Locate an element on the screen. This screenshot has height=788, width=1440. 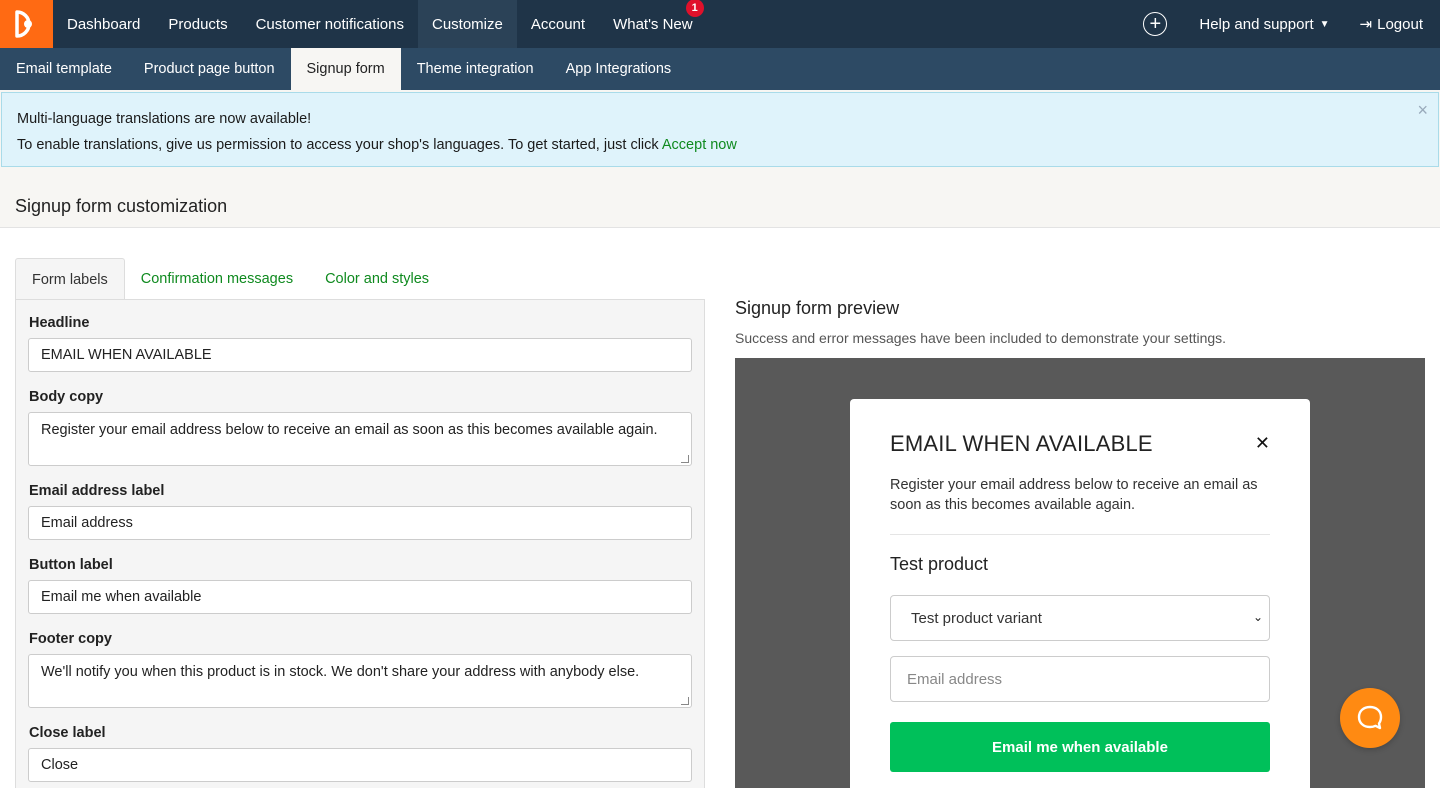
subnav-email-template: Email template is located at coordinates (64, 69).